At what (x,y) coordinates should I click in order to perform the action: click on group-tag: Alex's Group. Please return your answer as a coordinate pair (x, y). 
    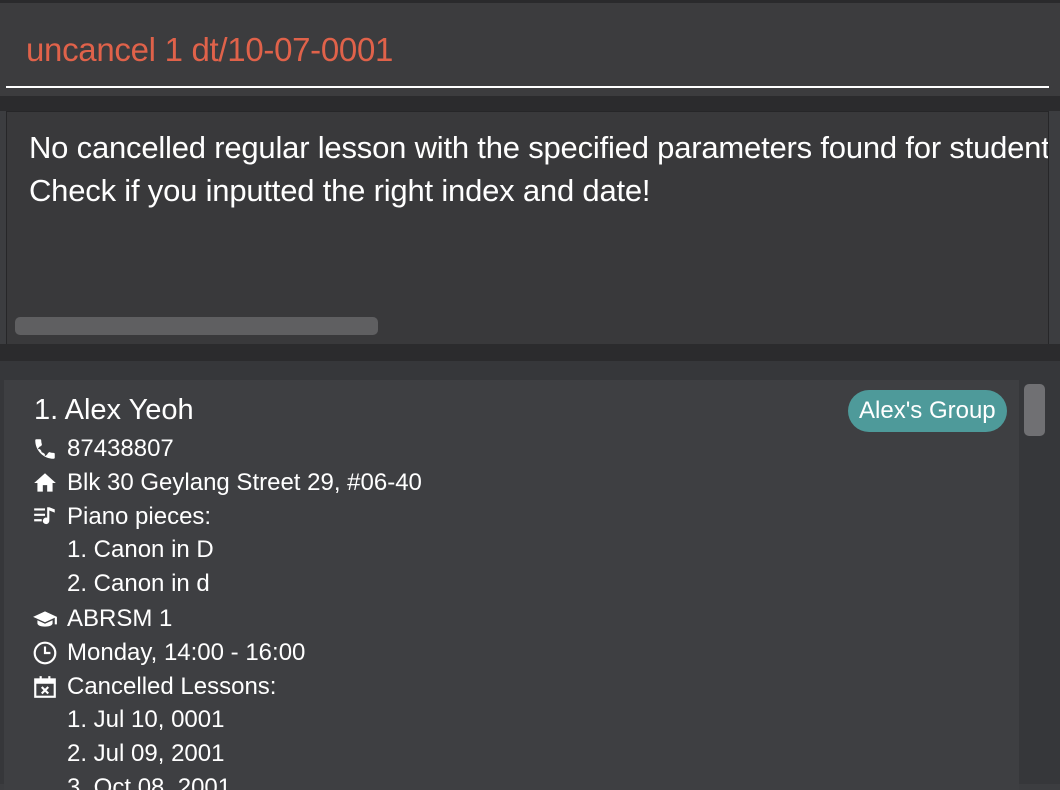
    Looking at the image, I should click on (927, 411).